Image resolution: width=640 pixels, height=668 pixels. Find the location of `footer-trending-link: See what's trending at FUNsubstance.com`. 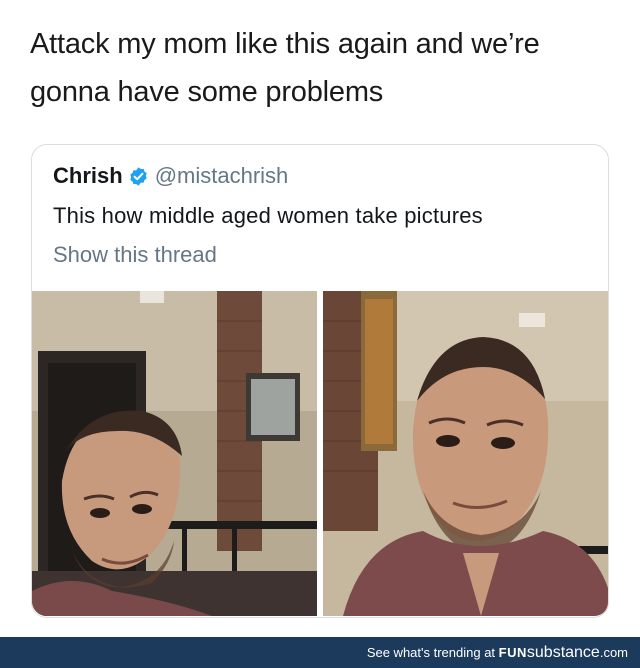

footer-trending-link: See what's trending at FUNsubstance.com is located at coordinates (497, 653).